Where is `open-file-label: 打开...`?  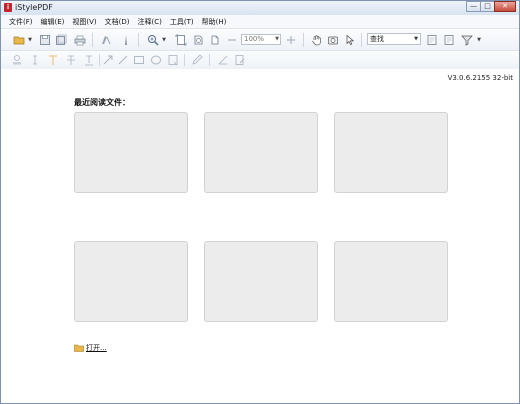 open-file-label: 打开... is located at coordinates (96, 348).